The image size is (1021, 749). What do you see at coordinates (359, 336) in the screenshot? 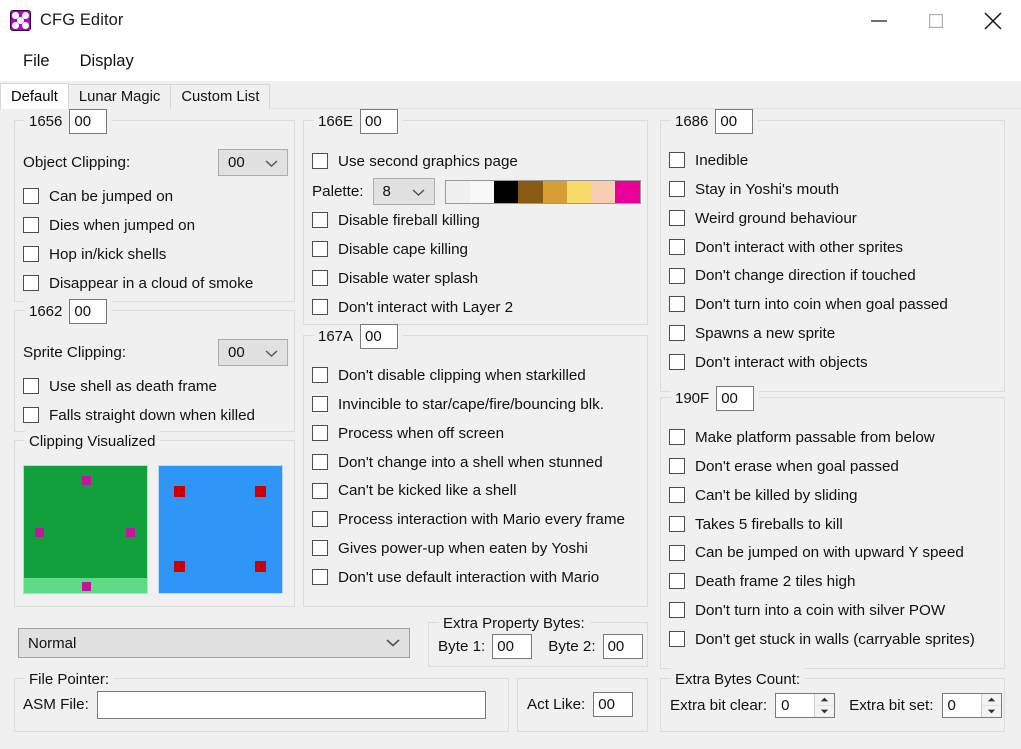
I see `group-167A-legend: 167A 00` at bounding box center [359, 336].